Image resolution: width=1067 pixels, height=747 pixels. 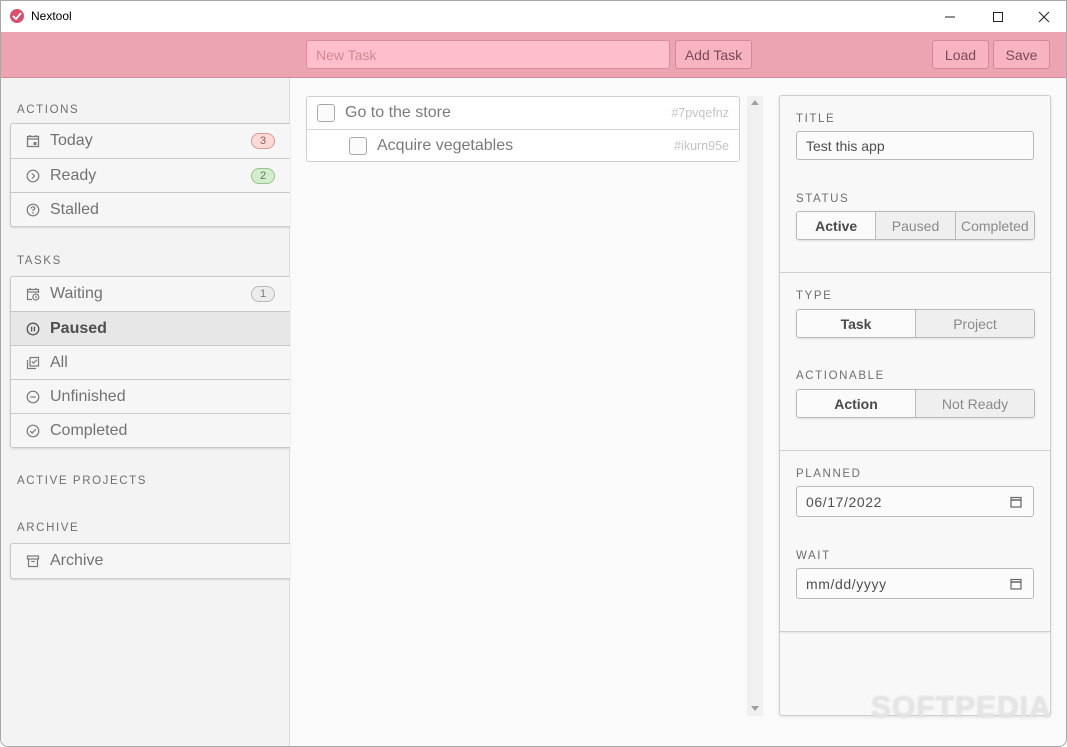 What do you see at coordinates (915, 541) in the screenshot?
I see `detail-section-dates: PLANNED 06/17/2022 WAIT mm/dd/yyyy` at bounding box center [915, 541].